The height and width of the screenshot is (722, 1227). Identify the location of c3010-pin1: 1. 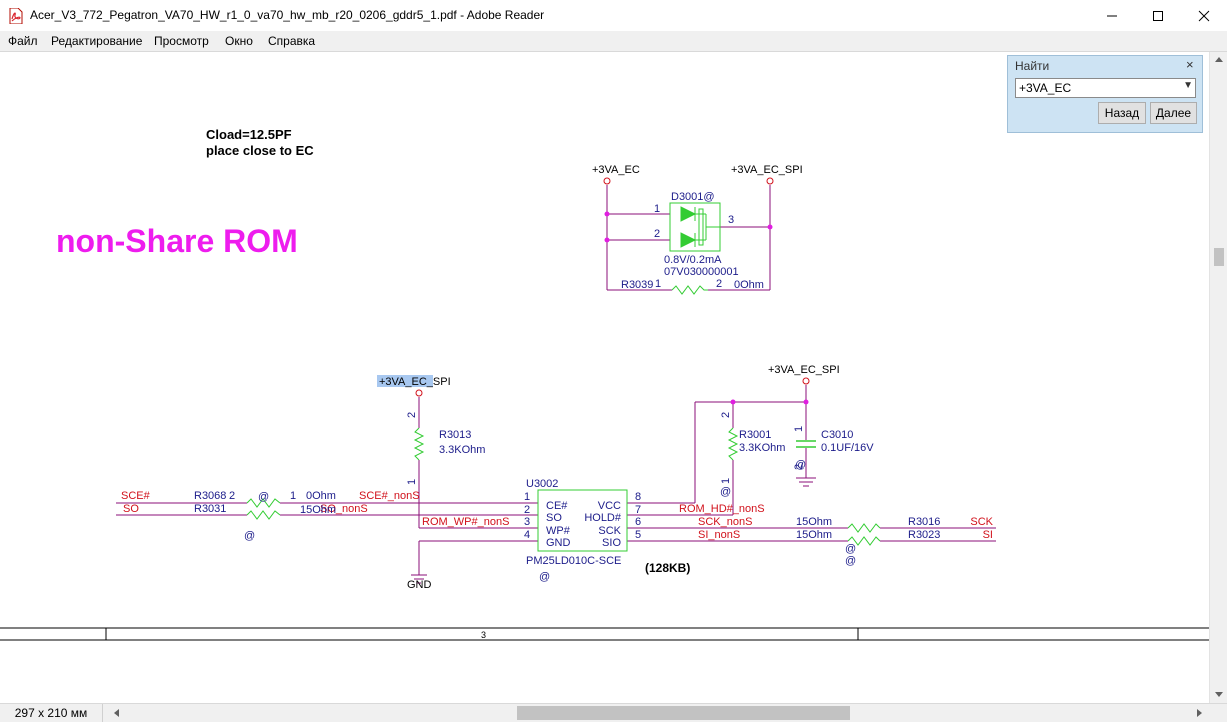
(799, 429).